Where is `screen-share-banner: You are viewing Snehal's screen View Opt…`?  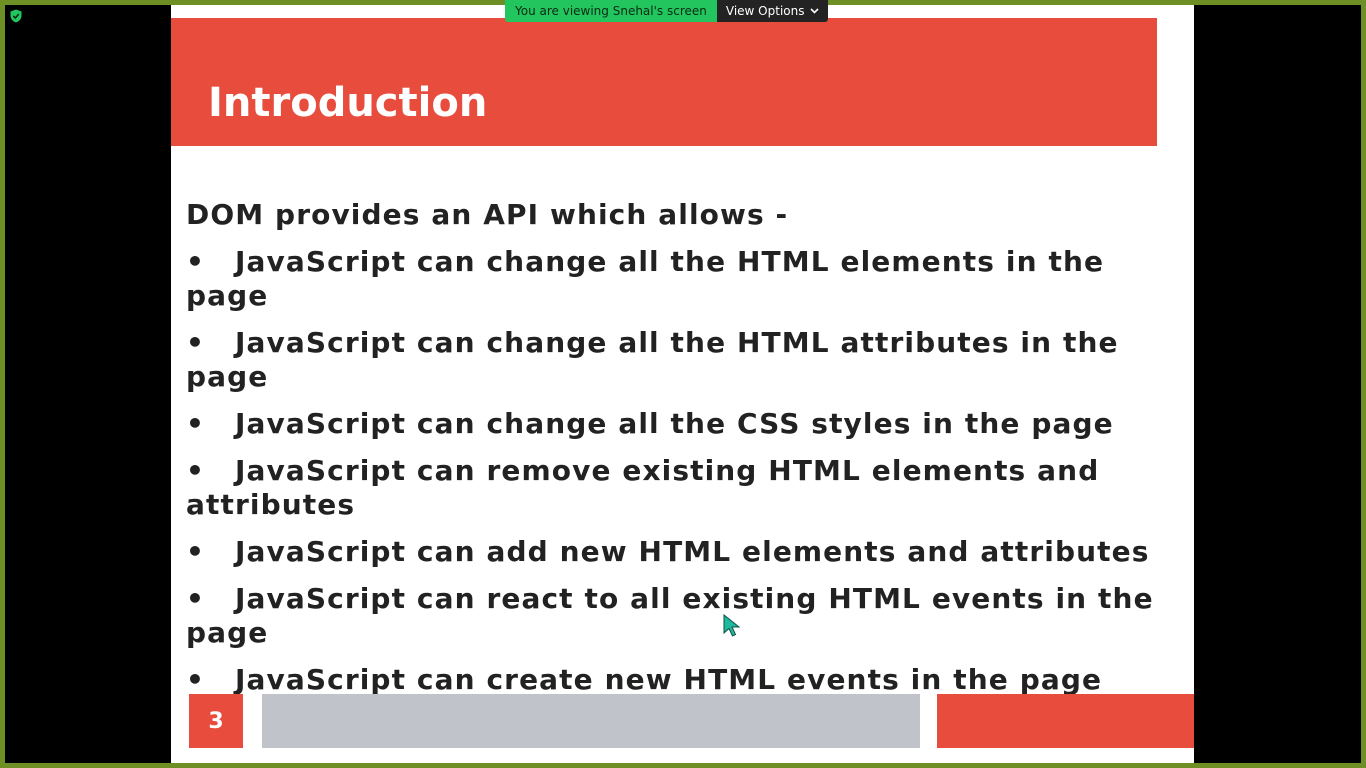 screen-share-banner: You are viewing Snehal's screen View Opt… is located at coordinates (667, 11).